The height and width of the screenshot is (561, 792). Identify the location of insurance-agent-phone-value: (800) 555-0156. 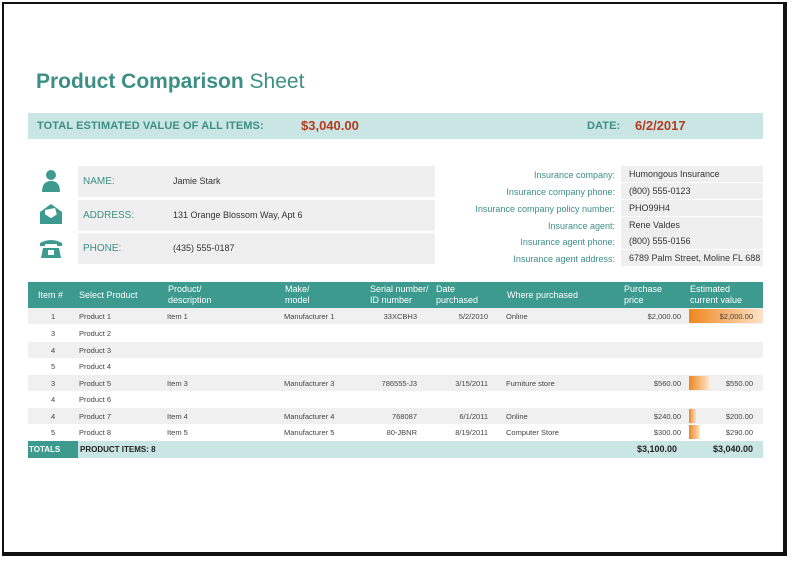
(692, 241).